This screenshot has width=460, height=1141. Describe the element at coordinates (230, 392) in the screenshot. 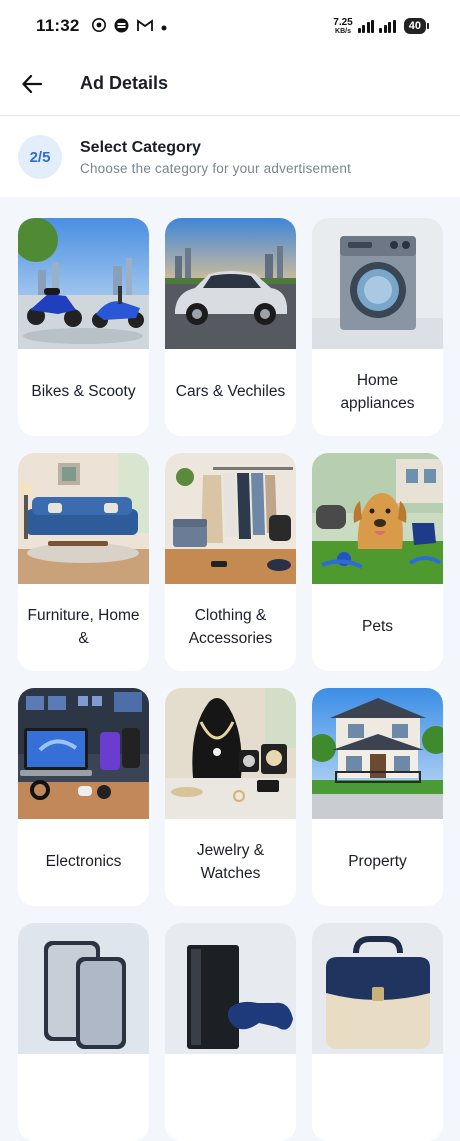

I see `category-label: Cars & Vechiles` at that location.